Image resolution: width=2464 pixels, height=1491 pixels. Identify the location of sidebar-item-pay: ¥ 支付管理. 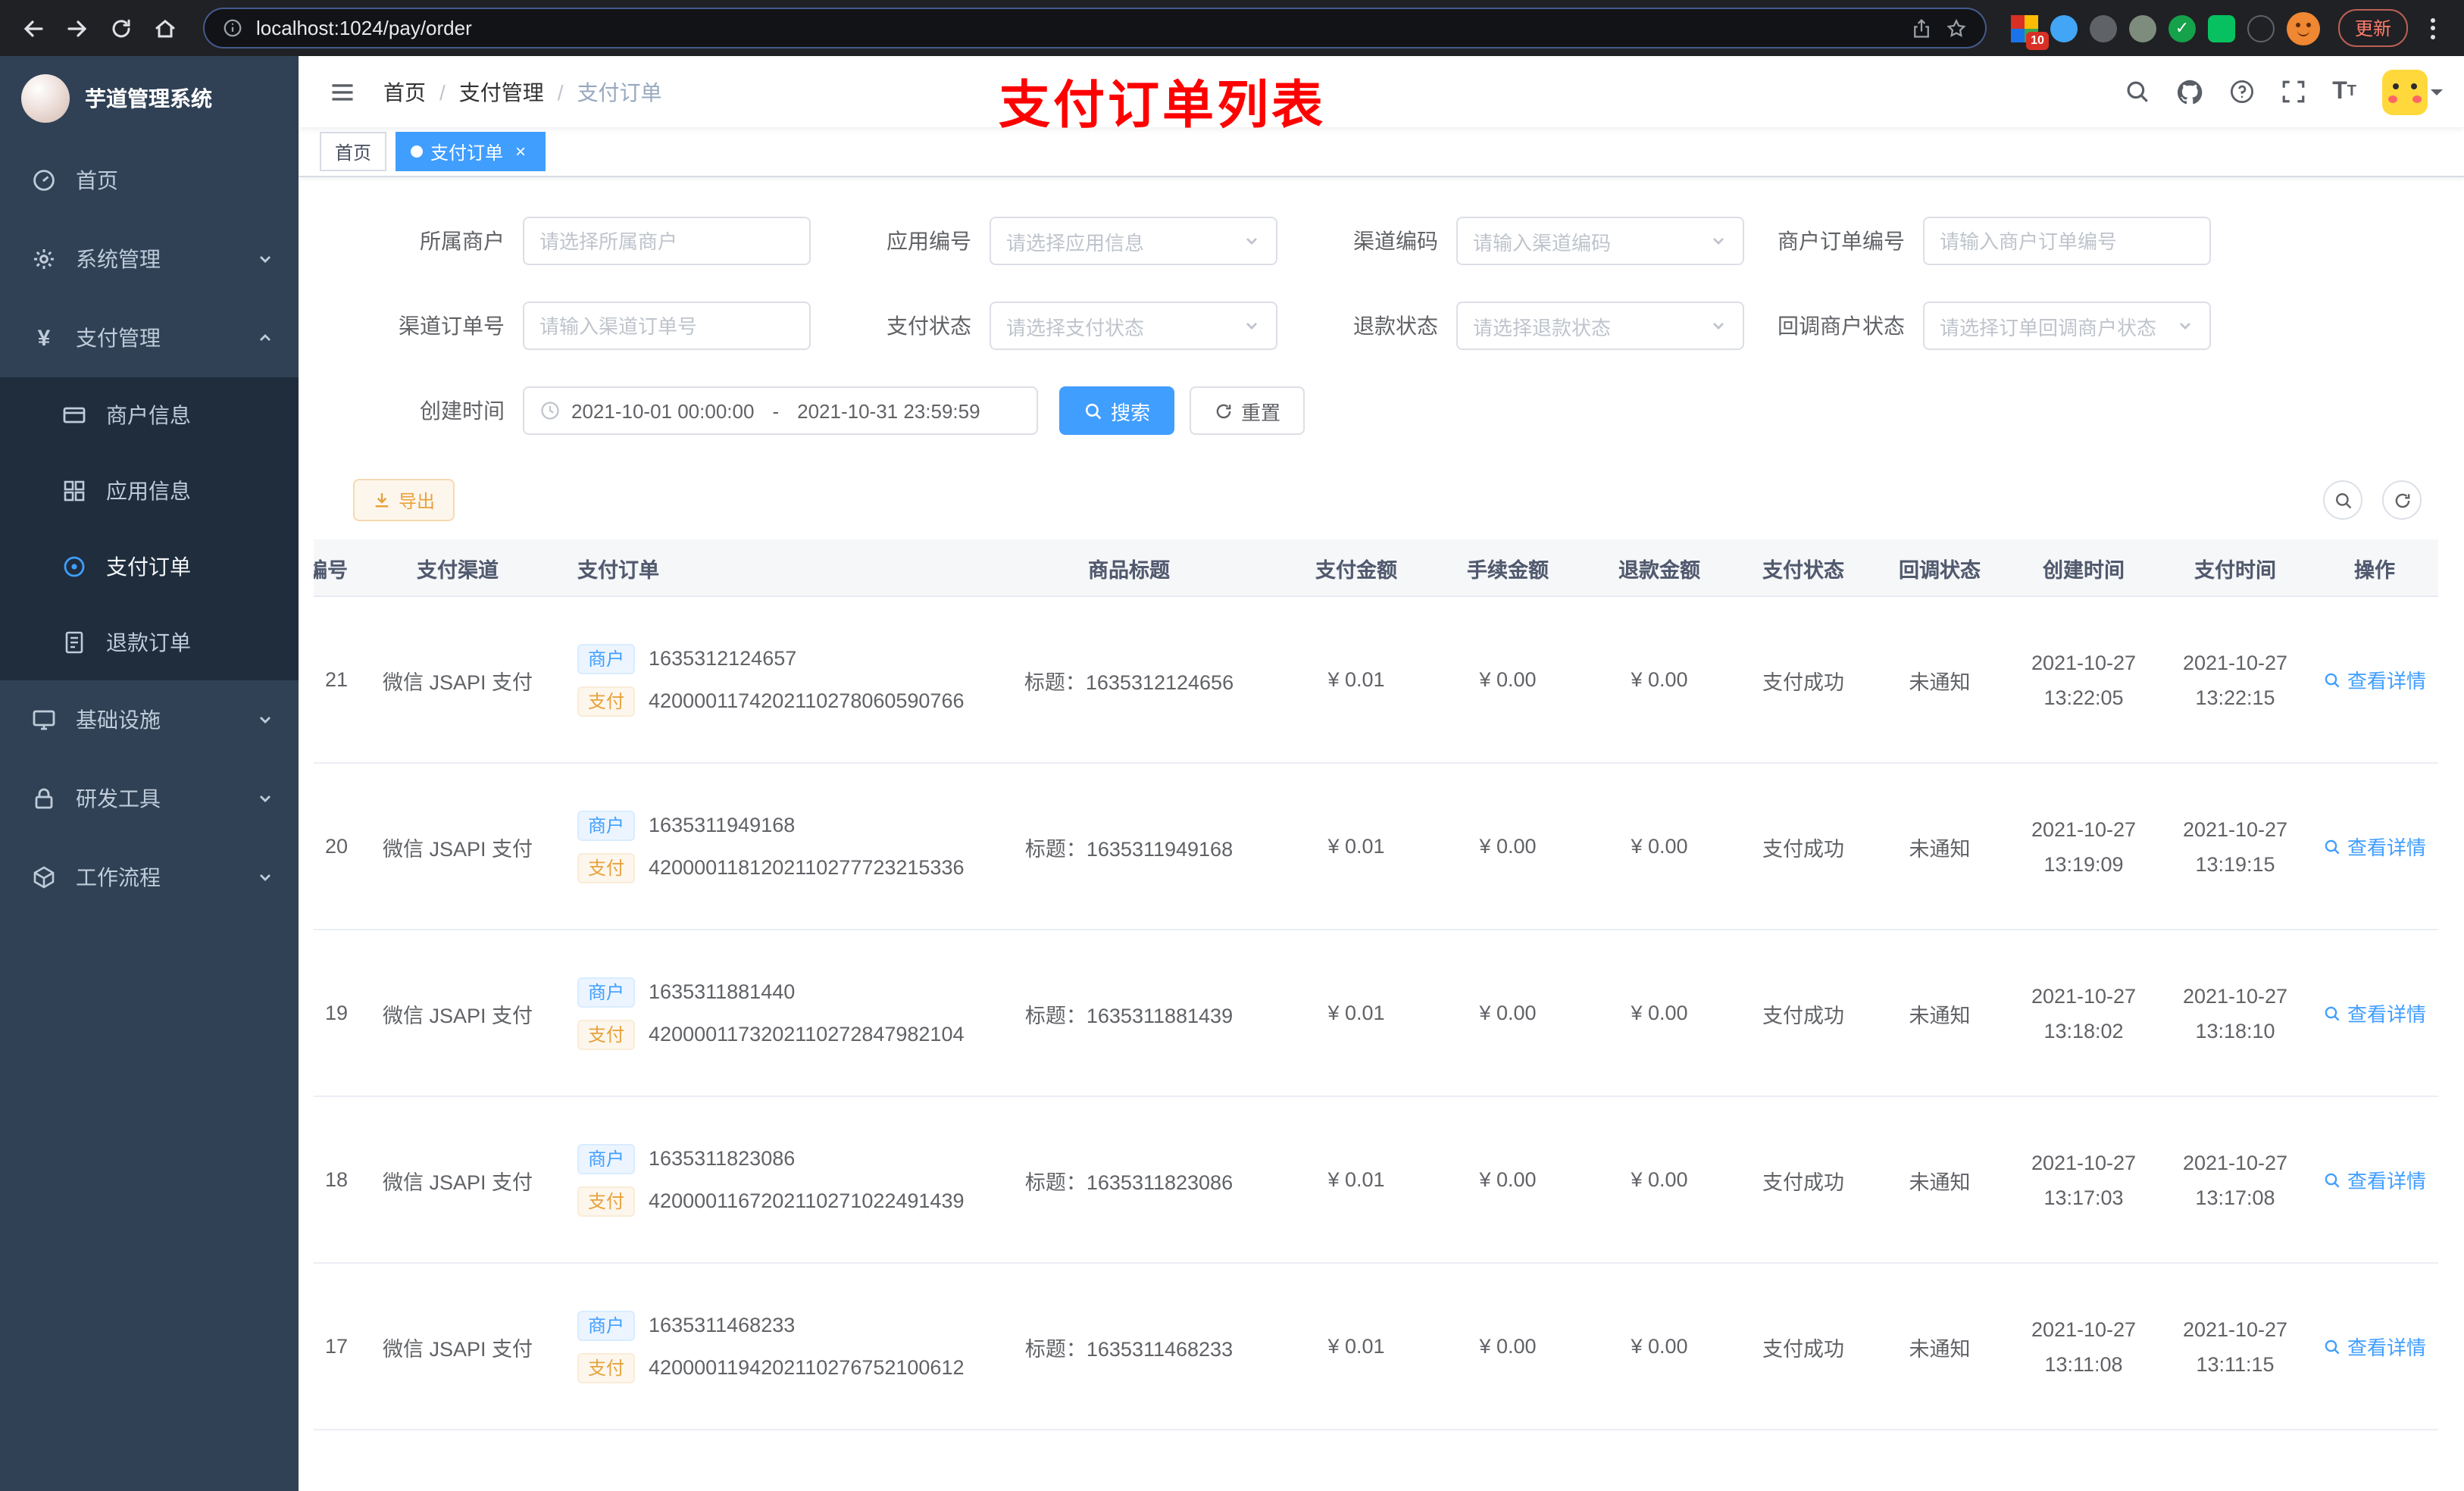
(149, 338).